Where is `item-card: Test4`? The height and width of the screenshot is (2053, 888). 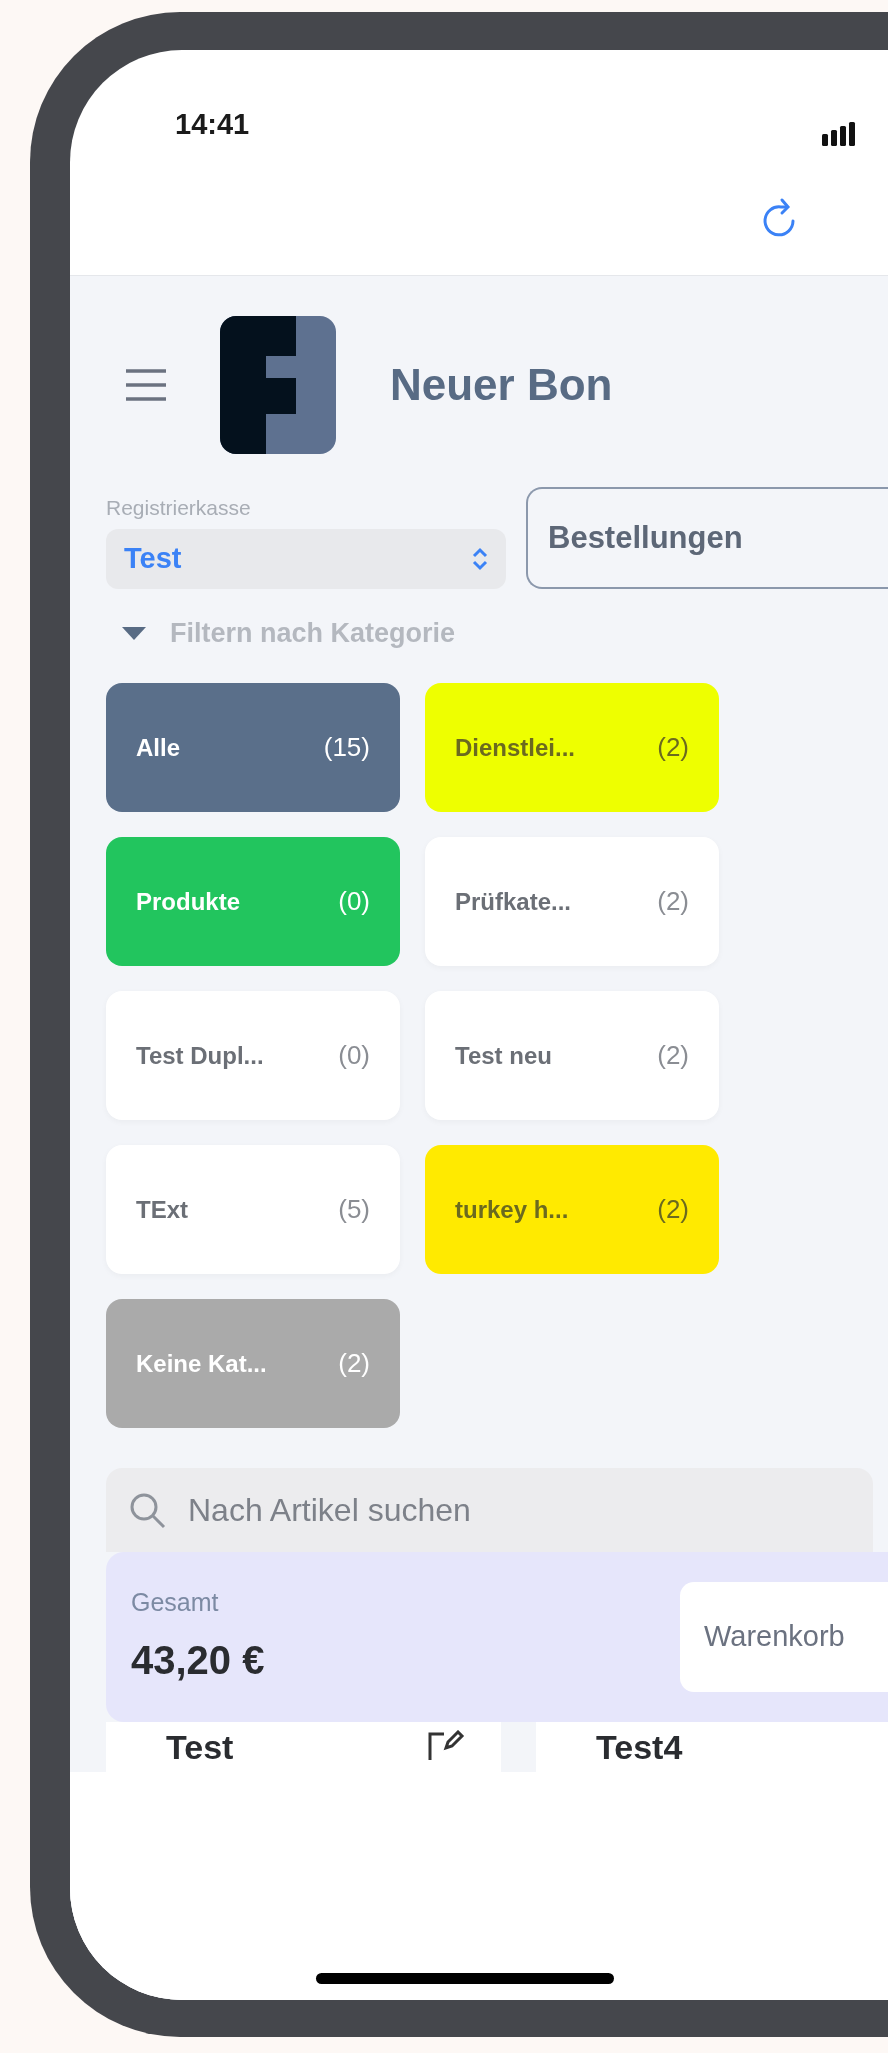
item-card: Test4 is located at coordinates (712, 1747).